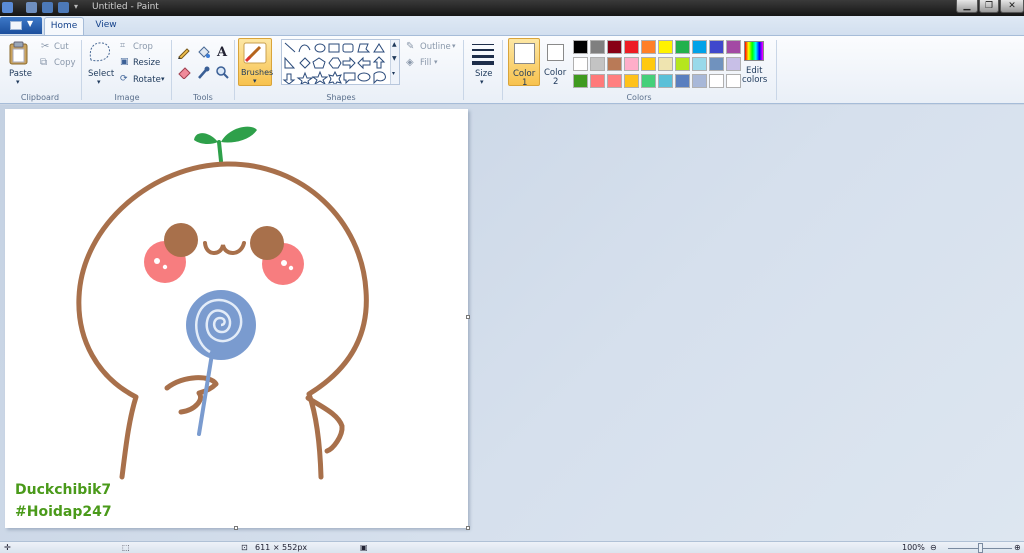 The image size is (1024, 553). Describe the element at coordinates (63, 7) in the screenshot. I see `redo-icon` at that location.